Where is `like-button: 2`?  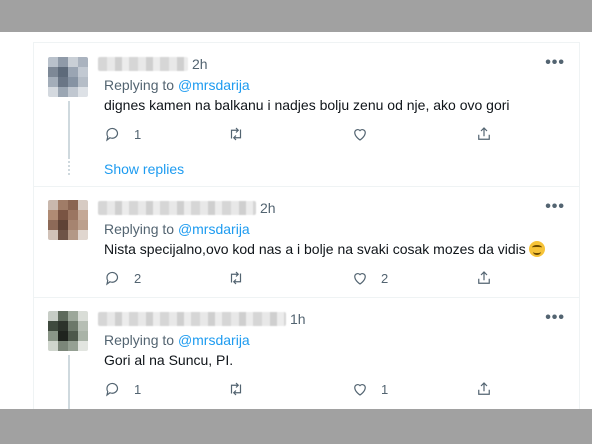
like-button: 2 is located at coordinates (369, 278).